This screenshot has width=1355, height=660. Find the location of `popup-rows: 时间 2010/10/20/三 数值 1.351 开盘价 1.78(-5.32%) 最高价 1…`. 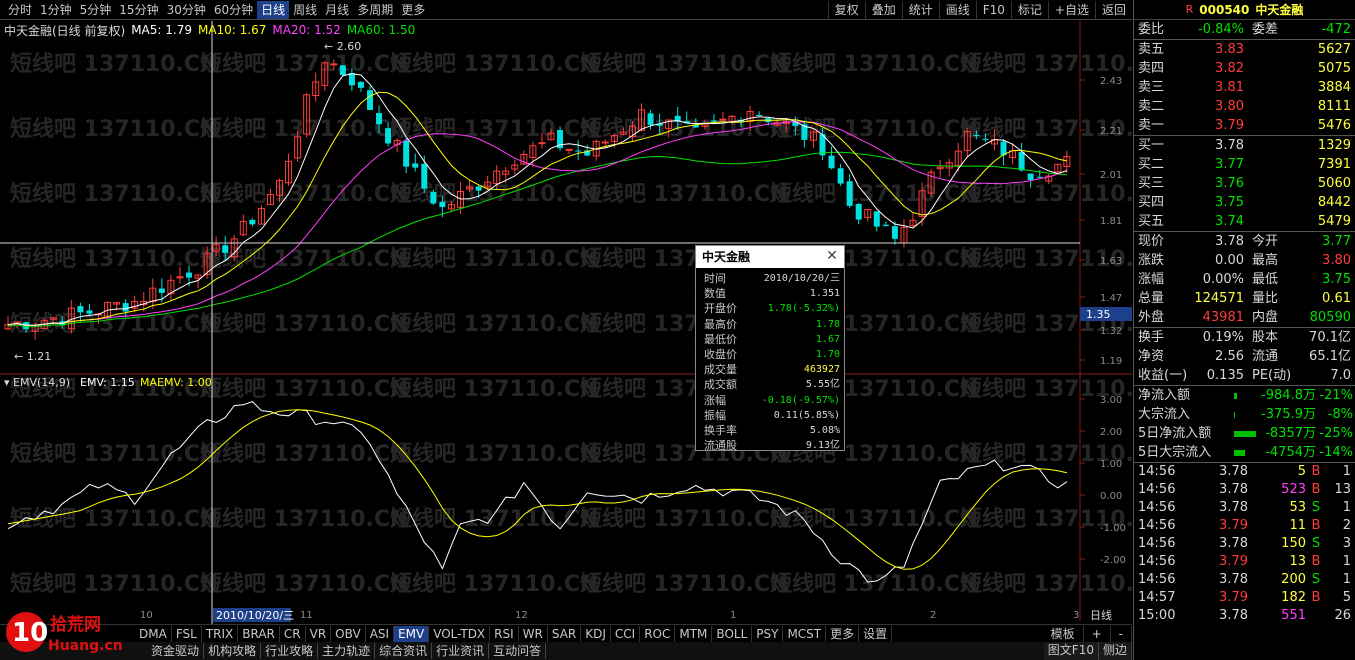

popup-rows: 时间 2010/10/20/三 数值 1.351 开盘价 1.78(-5.32%) 最高价 1… is located at coordinates (770, 360).